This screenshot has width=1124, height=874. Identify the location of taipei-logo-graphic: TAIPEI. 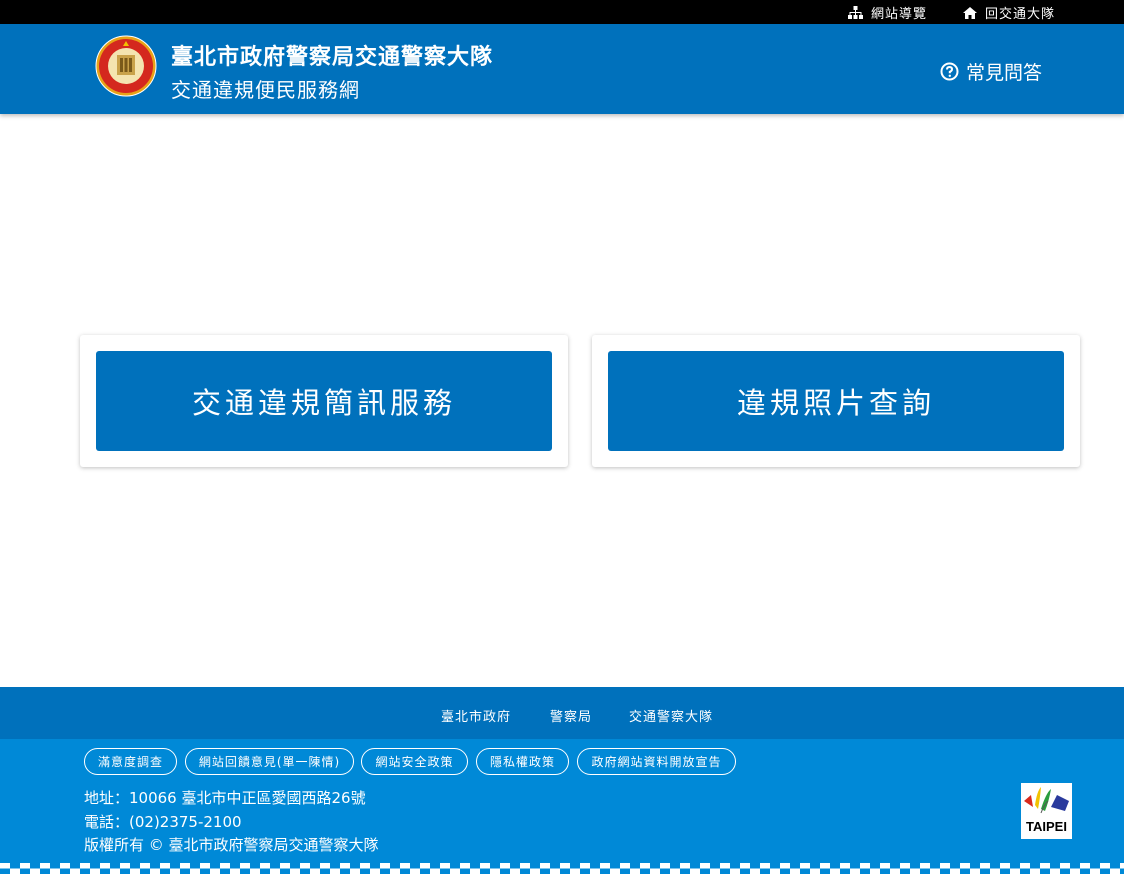
(1046, 810).